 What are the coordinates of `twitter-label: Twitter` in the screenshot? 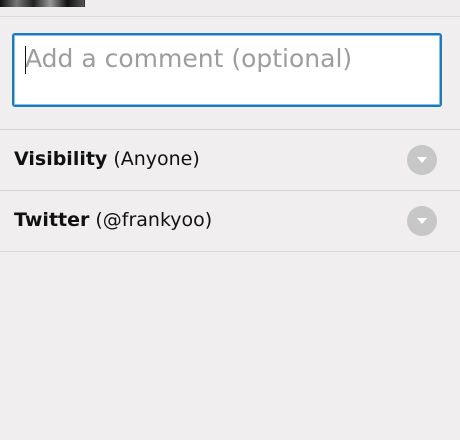 It's located at (52, 220).